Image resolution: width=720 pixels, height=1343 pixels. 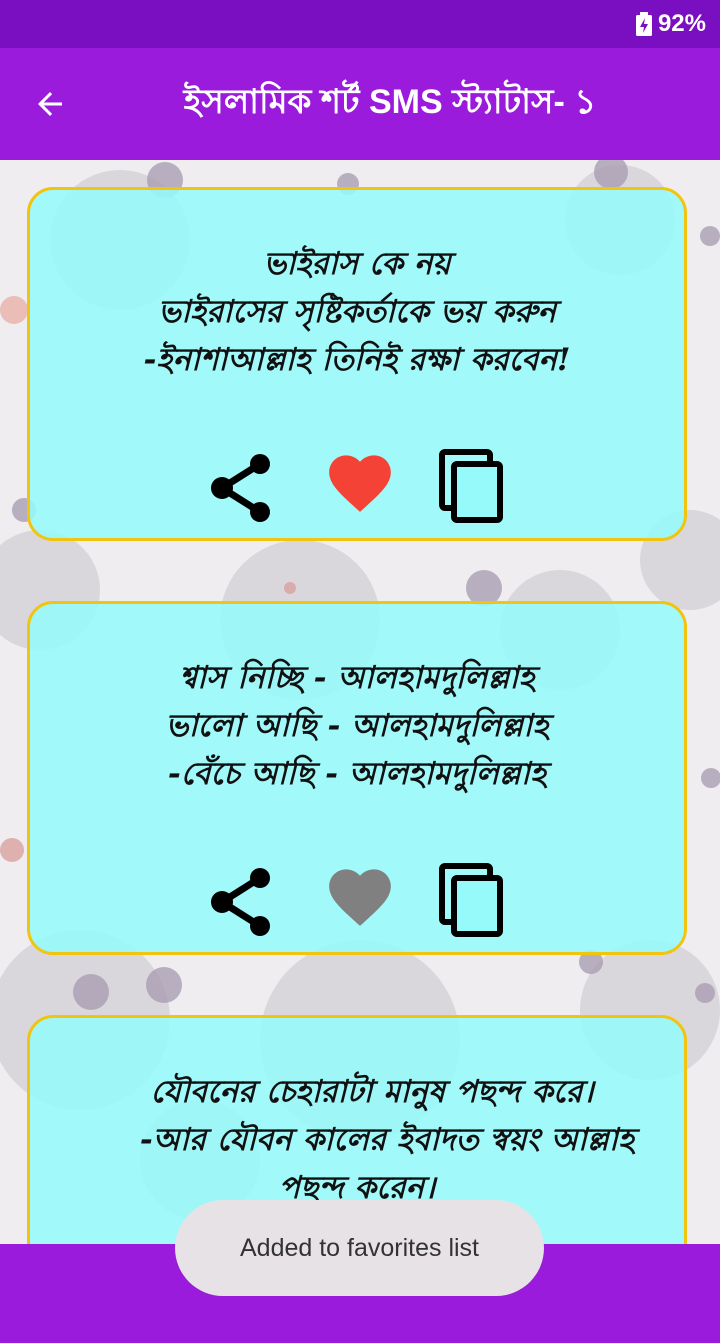 I want to click on battery-indicator: 92%, so click(x=670, y=24).